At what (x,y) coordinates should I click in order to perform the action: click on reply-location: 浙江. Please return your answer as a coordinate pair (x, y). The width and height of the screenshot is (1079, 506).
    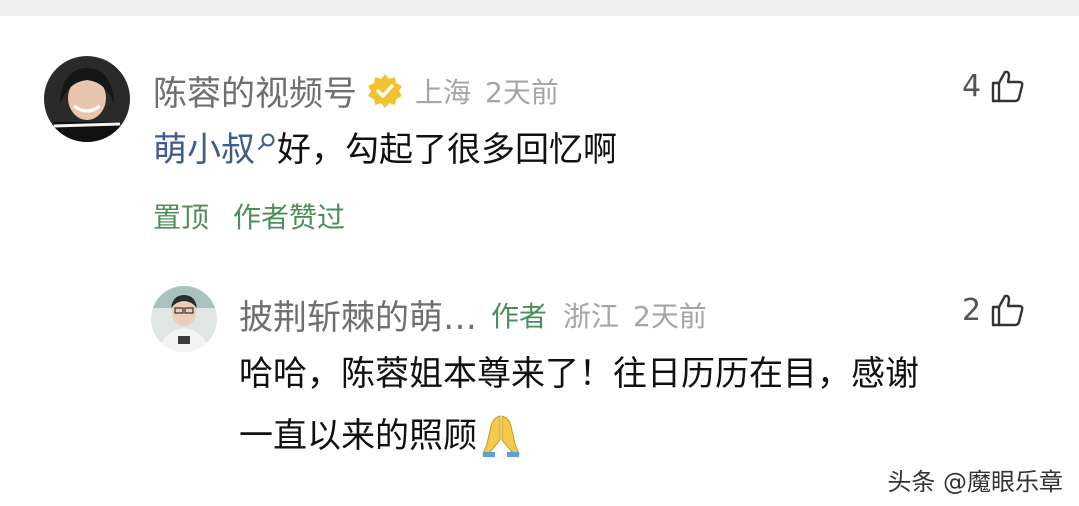
    Looking at the image, I should click on (591, 316).